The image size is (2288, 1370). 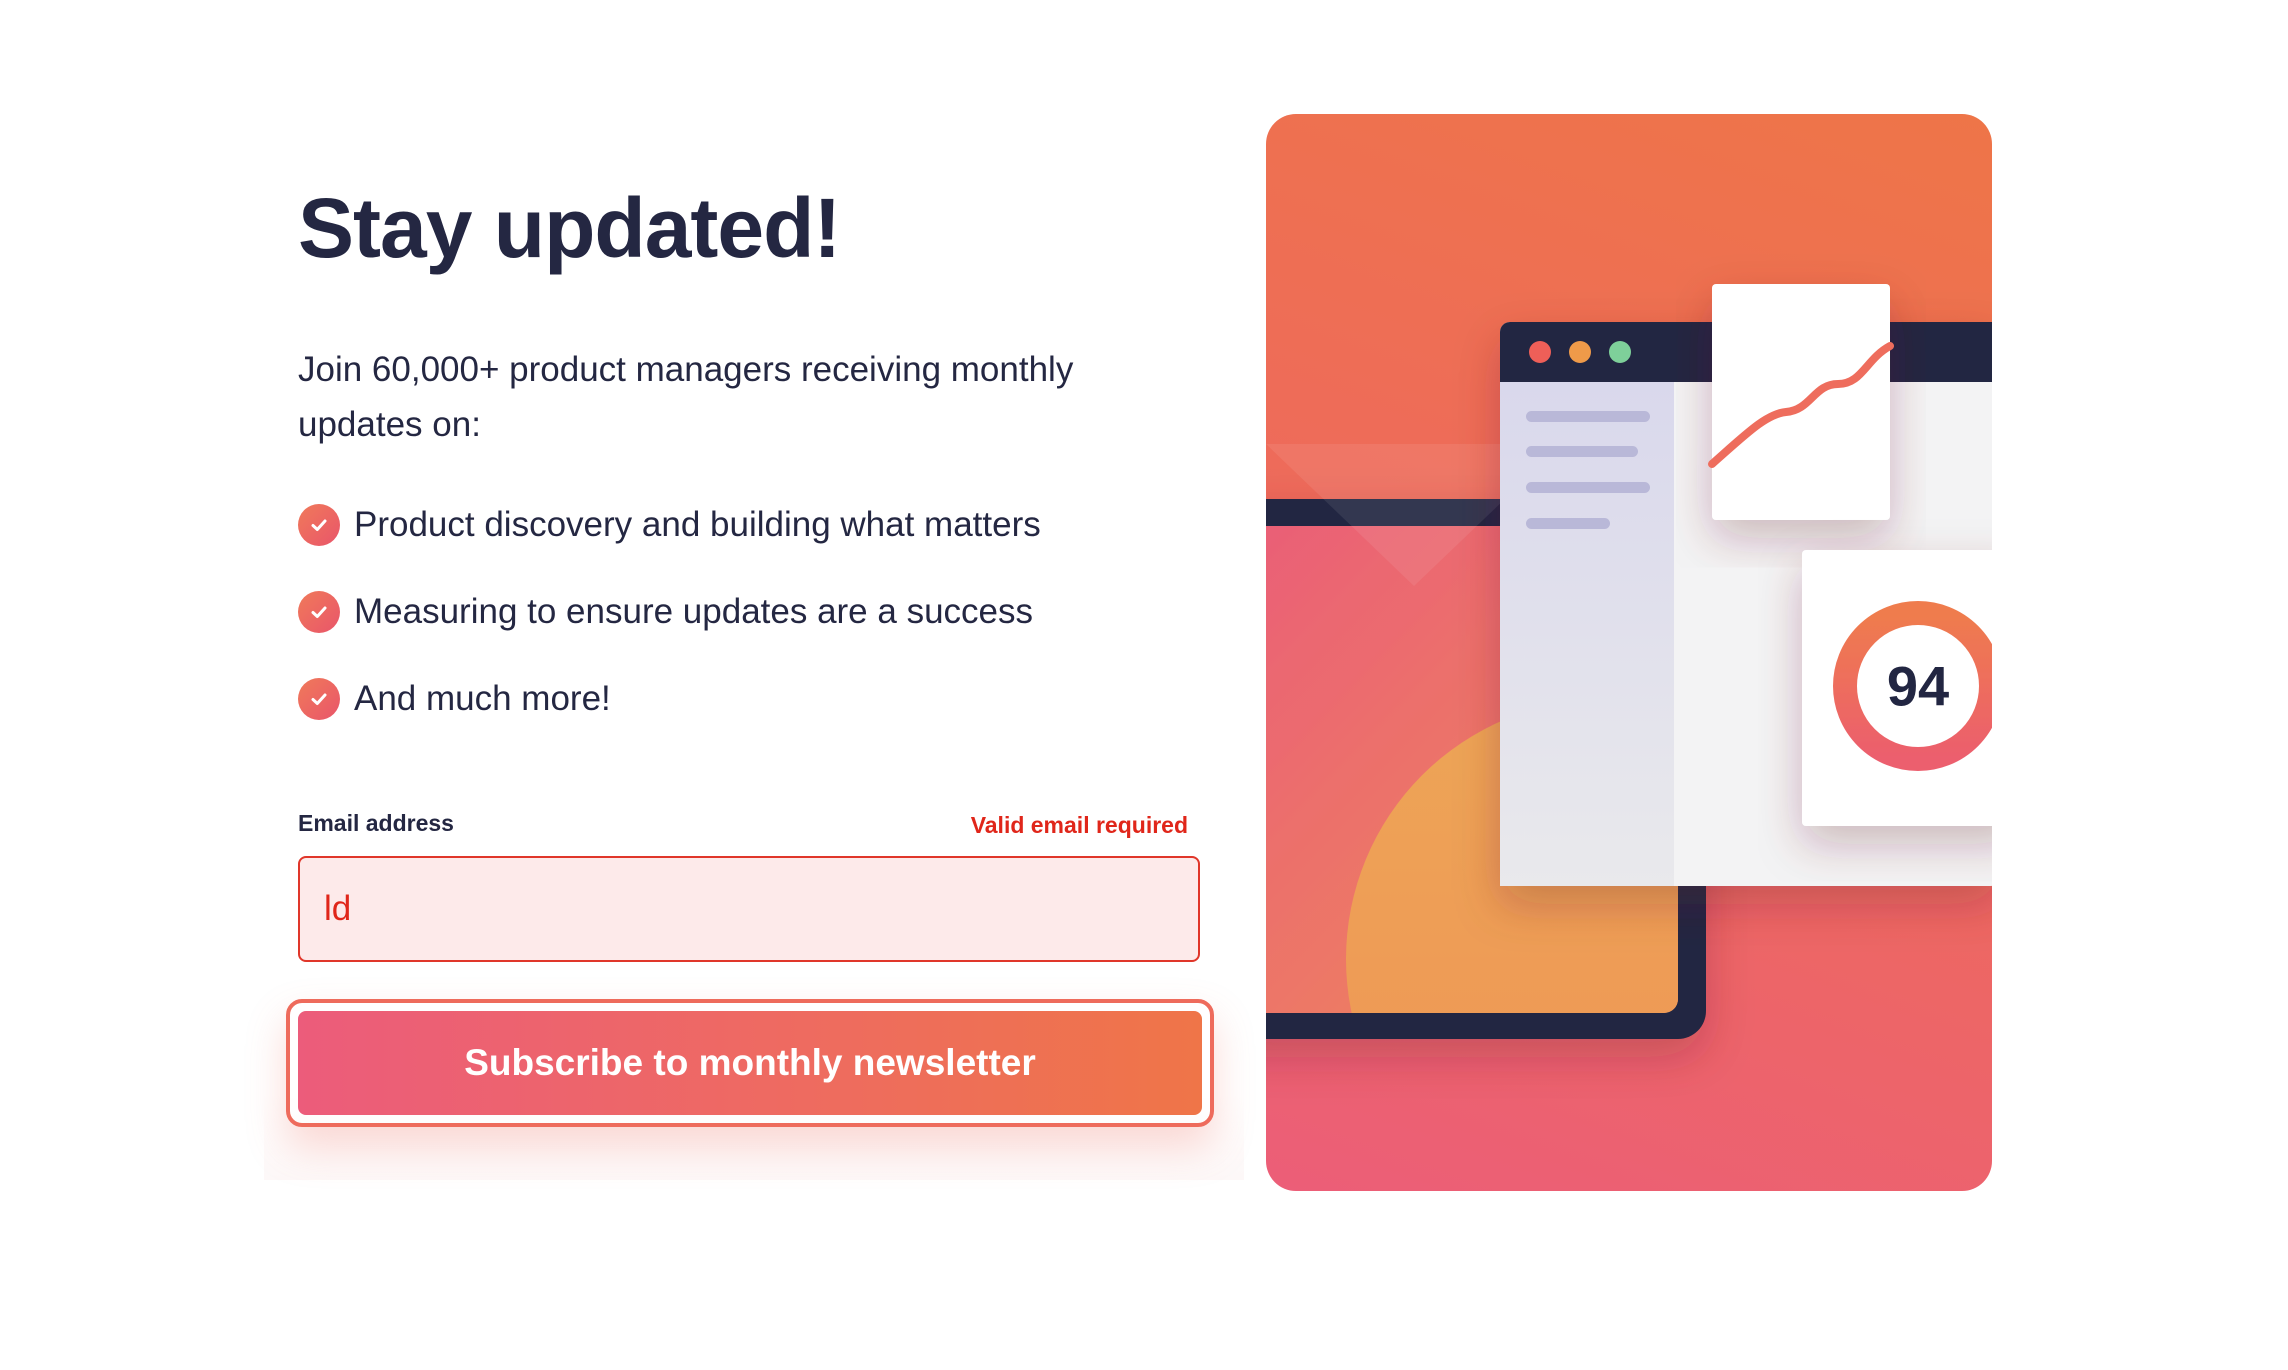 I want to click on benefit-label: And much more!, so click(x=482, y=698).